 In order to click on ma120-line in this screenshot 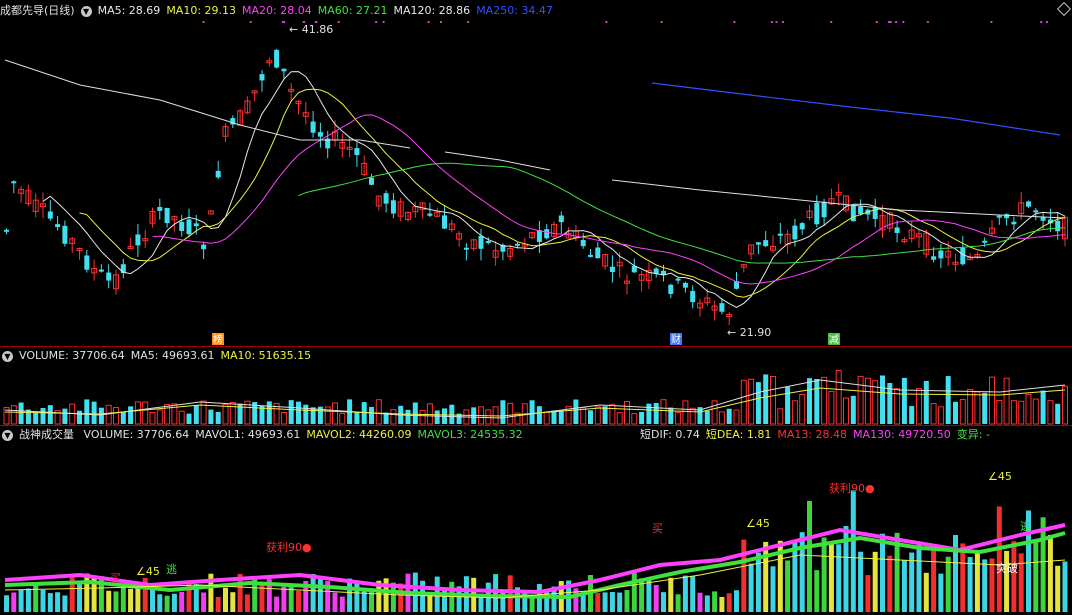, I will do `click(497, 161)`.